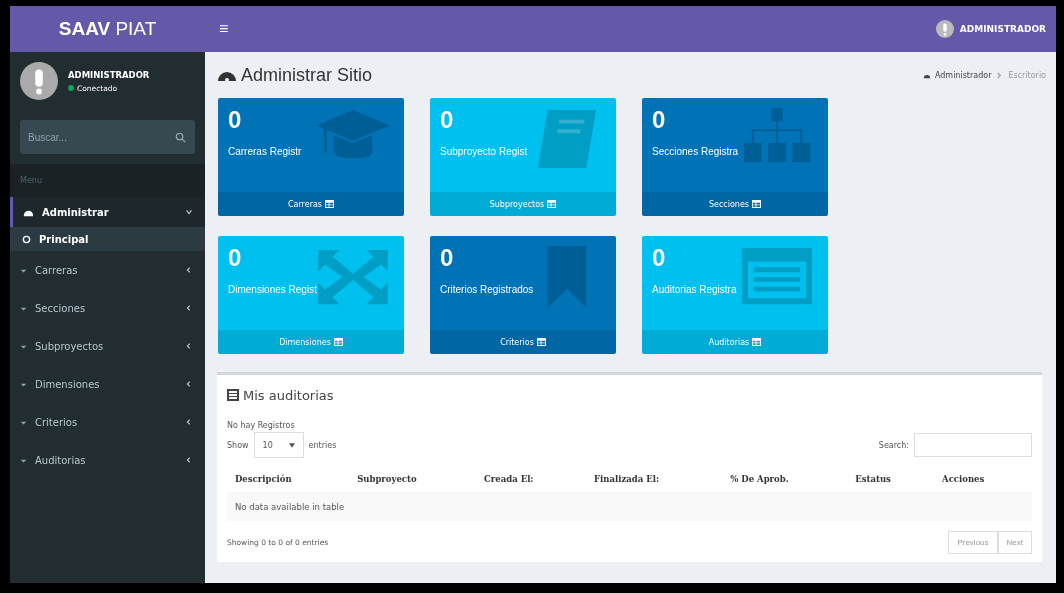 This screenshot has height=593, width=1064. Describe the element at coordinates (107, 180) in the screenshot. I see `menu-header: Menu` at that location.